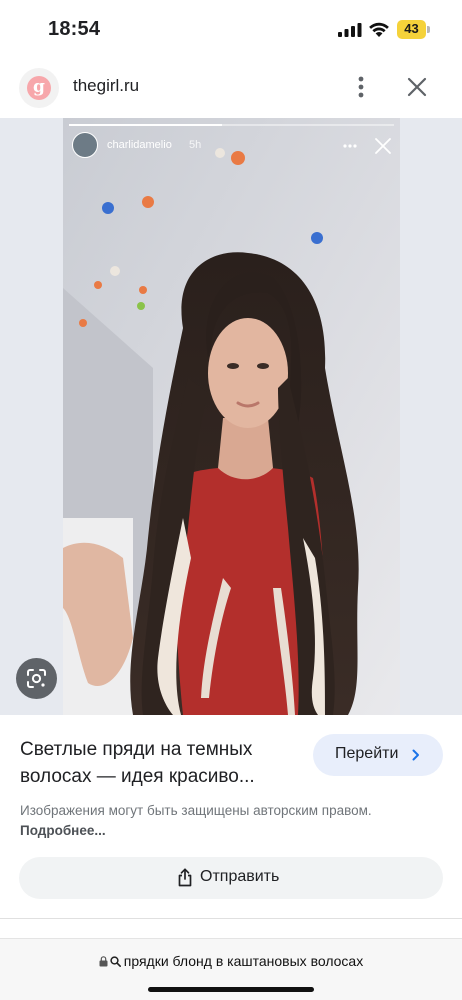  I want to click on story-avatar, so click(85, 145).